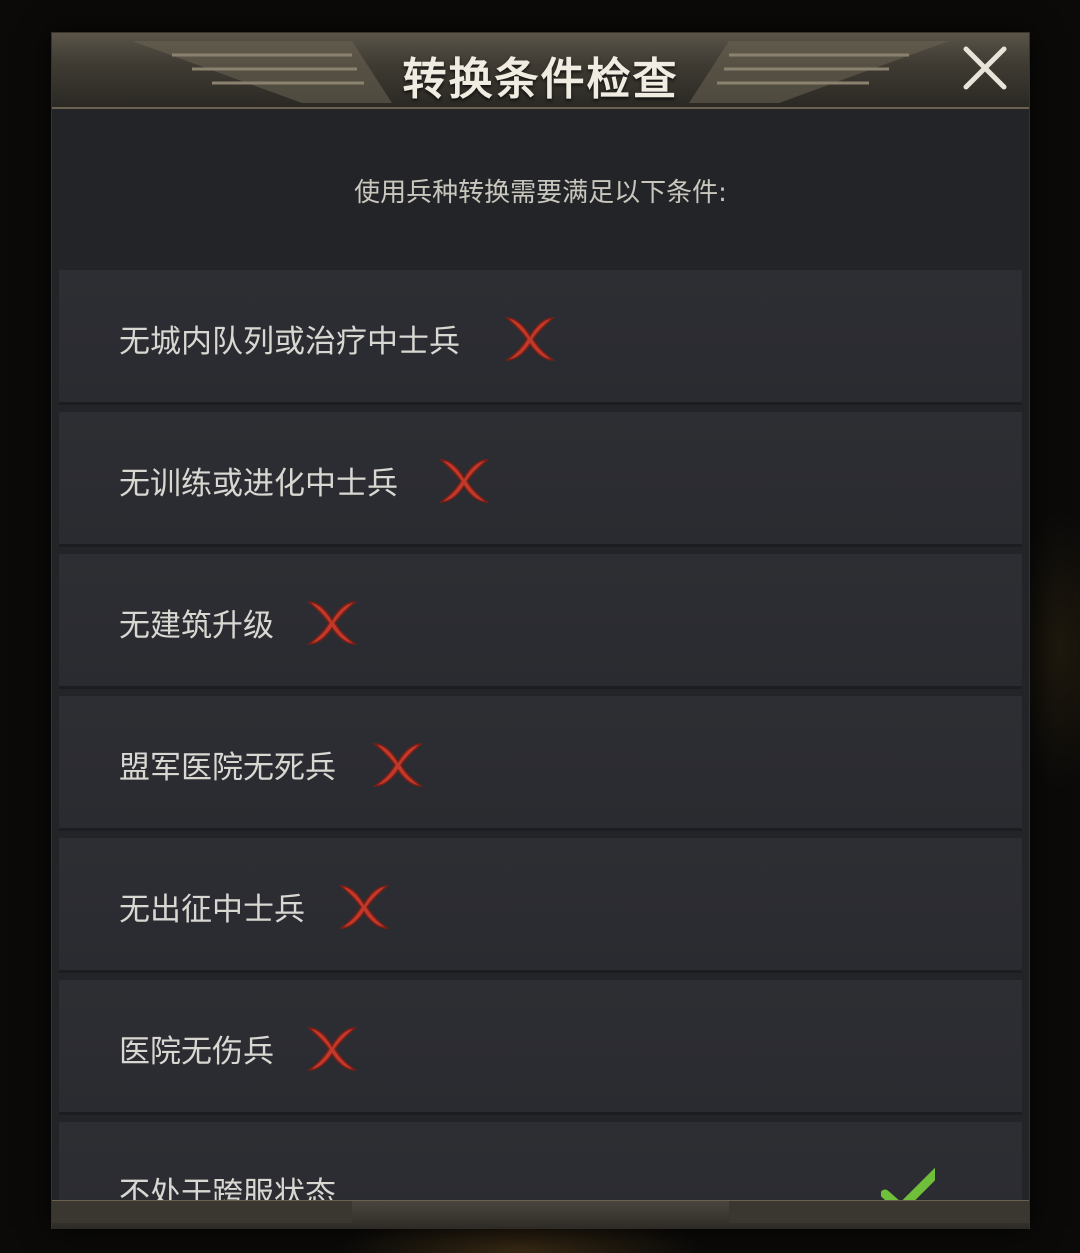 The height and width of the screenshot is (1253, 1080). What do you see at coordinates (540, 621) in the screenshot?
I see `condition-row: 无建筑升级` at bounding box center [540, 621].